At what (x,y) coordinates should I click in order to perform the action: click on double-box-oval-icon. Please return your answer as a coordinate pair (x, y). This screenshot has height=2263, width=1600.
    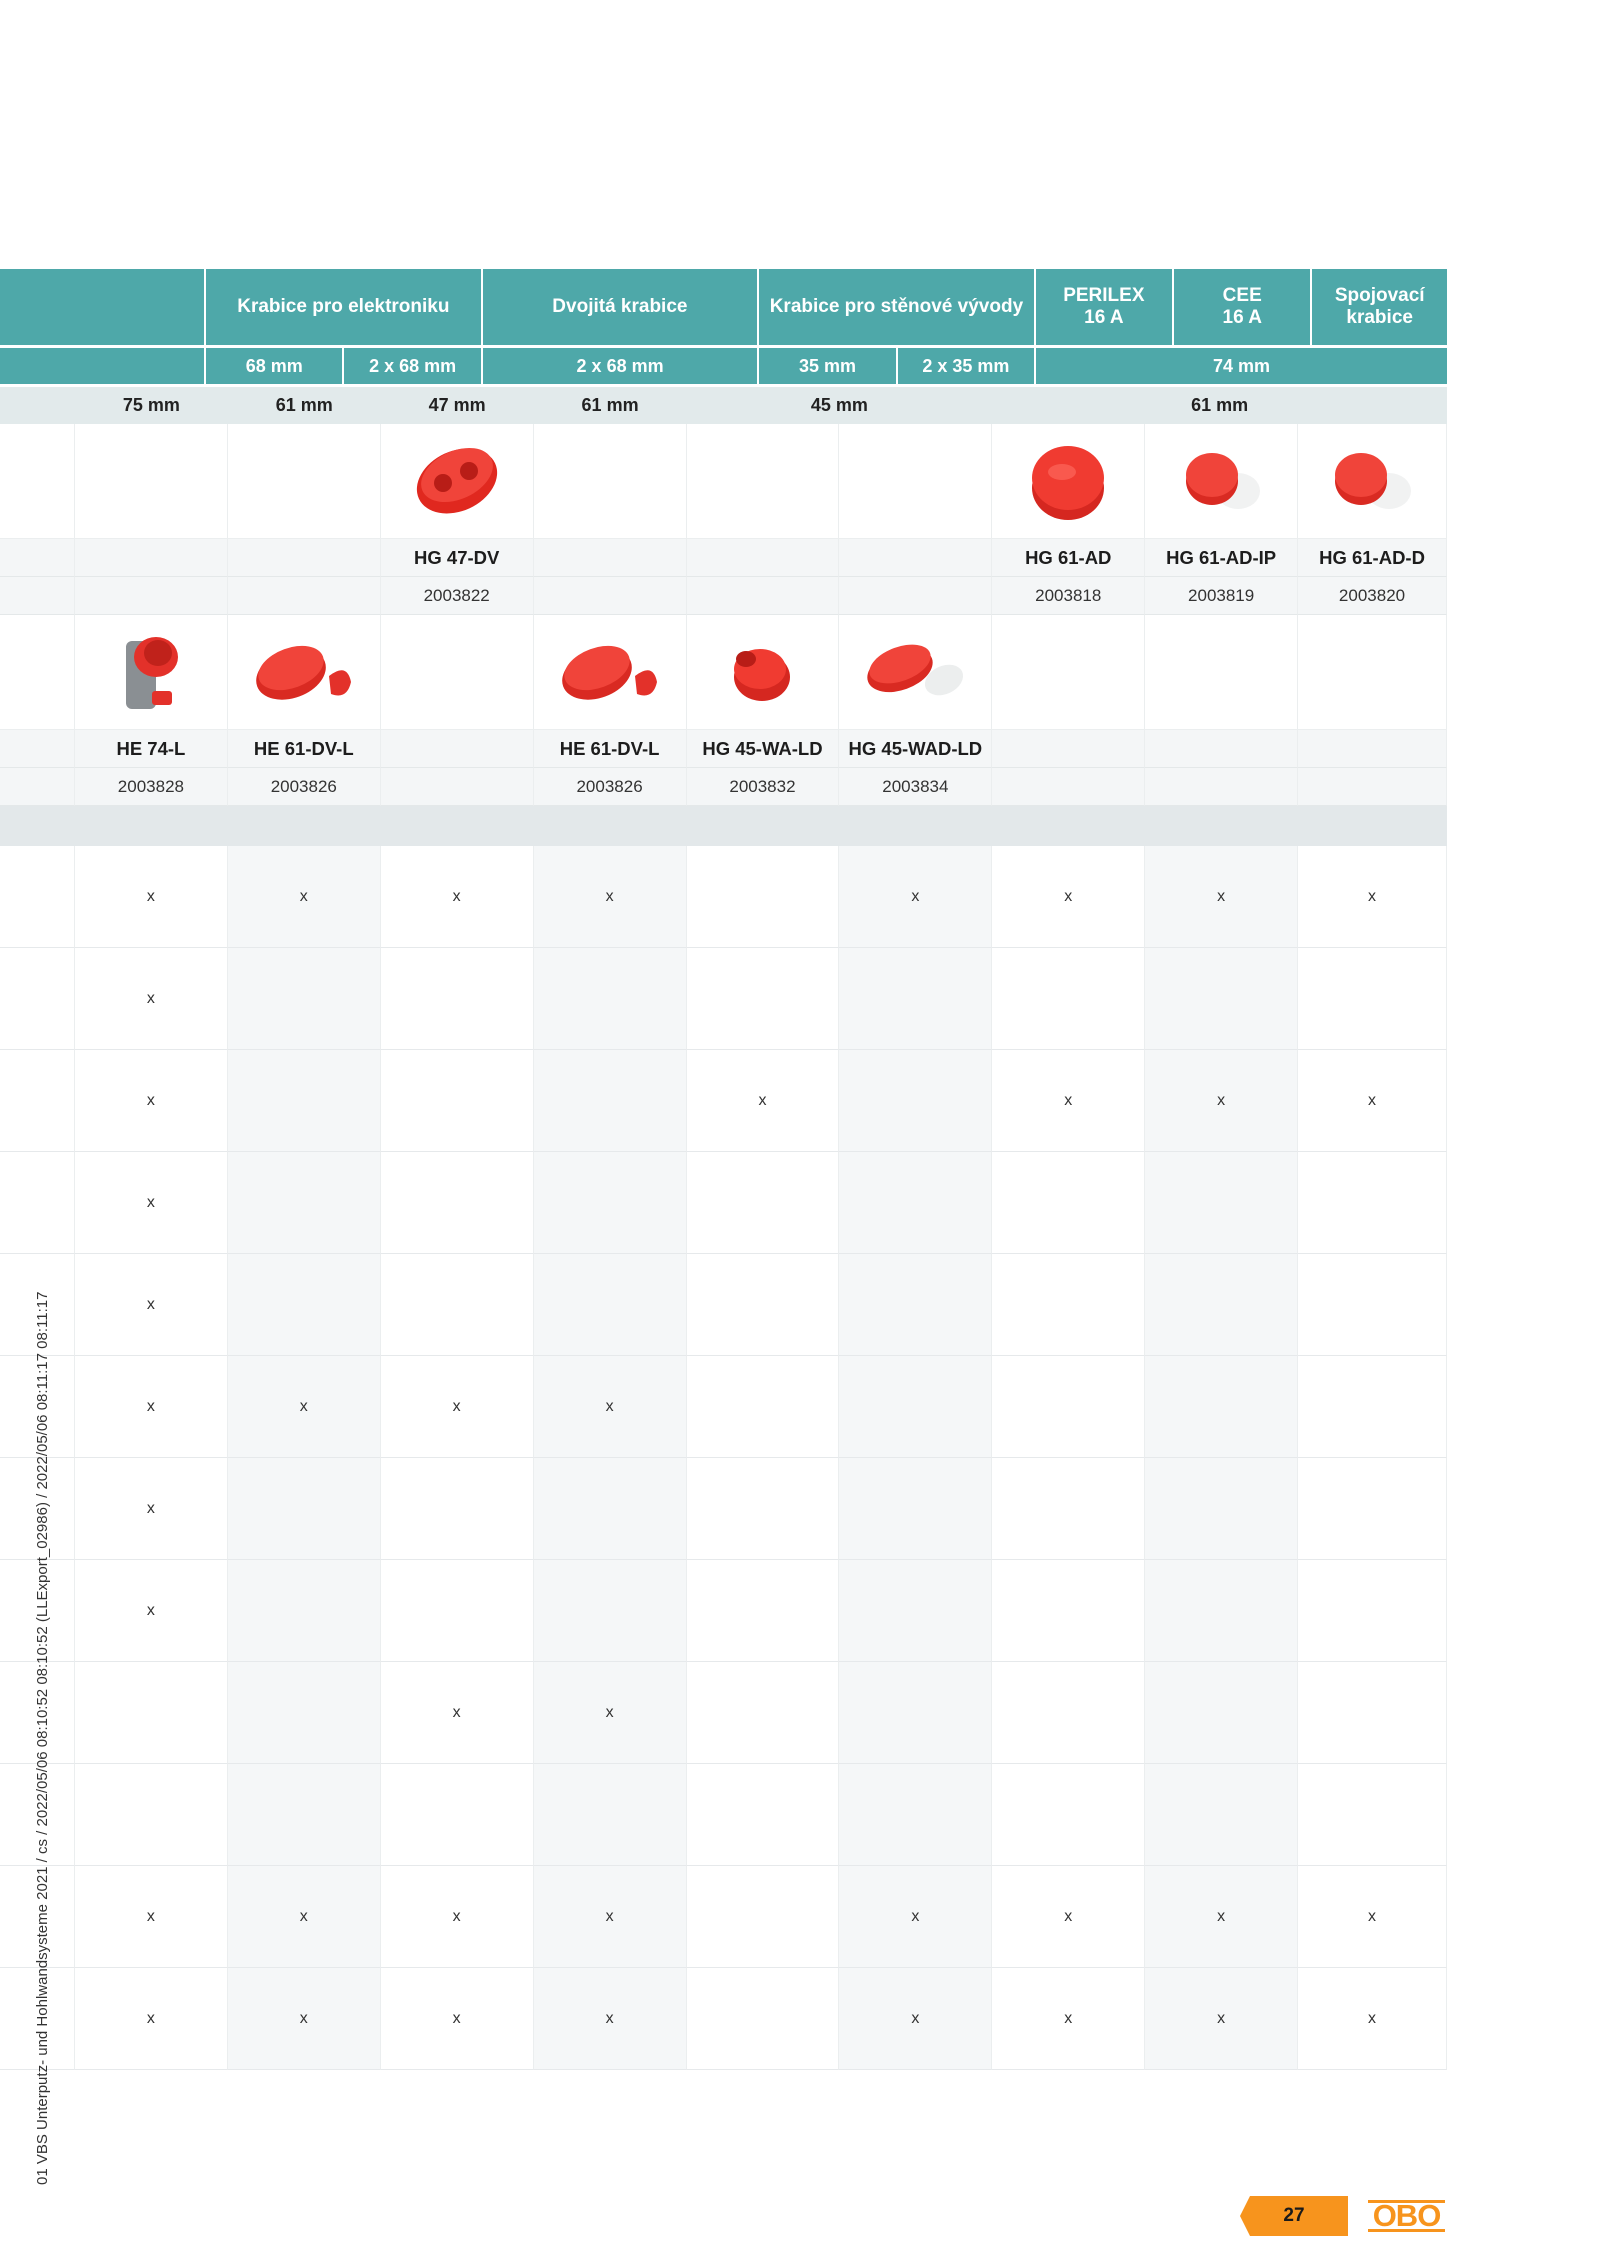
    Looking at the image, I should click on (456, 480).